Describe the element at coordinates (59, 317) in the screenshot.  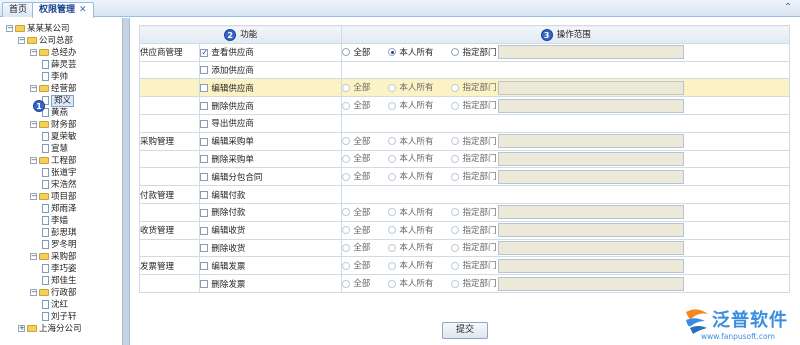
I see `tree-node-user: 刘子轩` at that location.